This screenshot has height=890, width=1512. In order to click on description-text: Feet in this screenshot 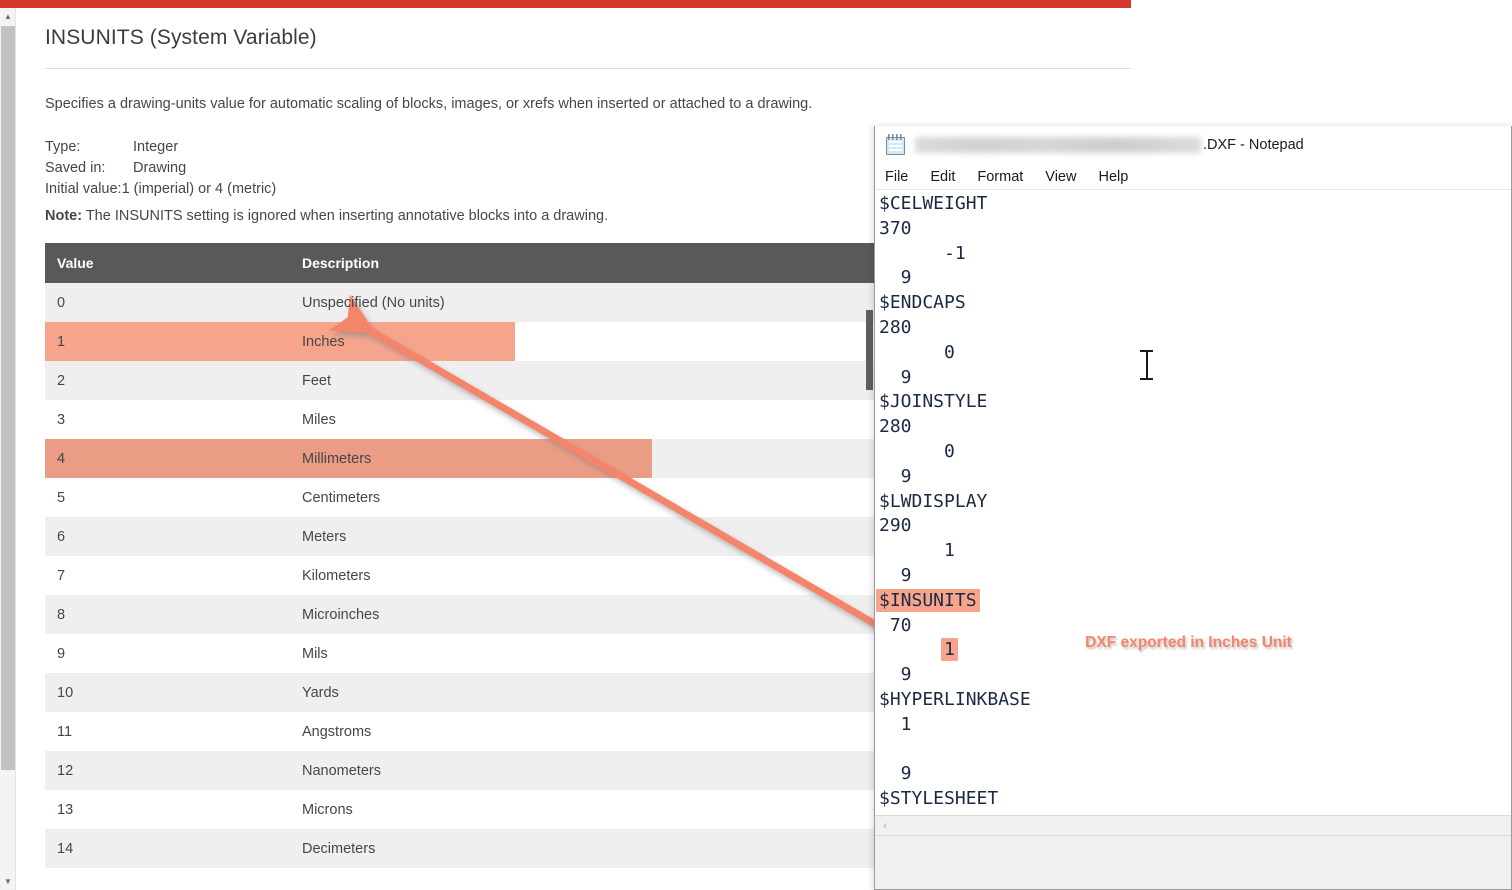, I will do `click(317, 380)`.